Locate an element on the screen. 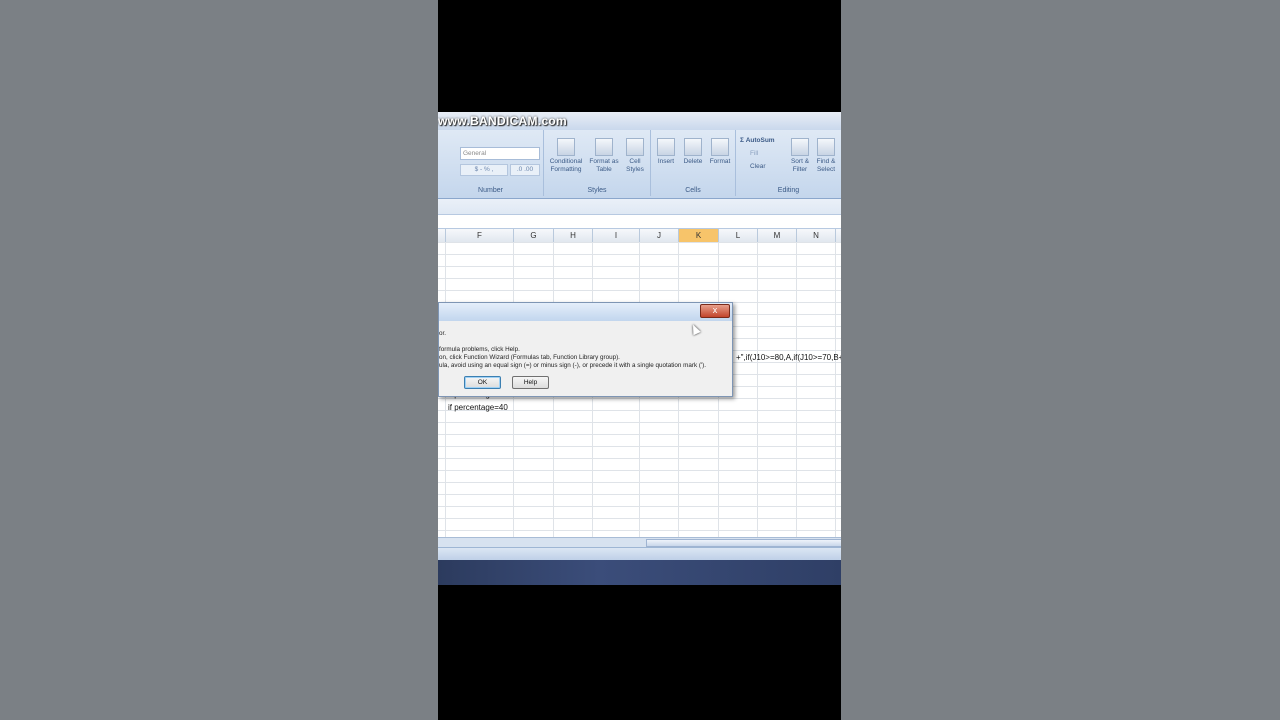 This screenshot has width=1280, height=720. close-button: x is located at coordinates (715, 311).